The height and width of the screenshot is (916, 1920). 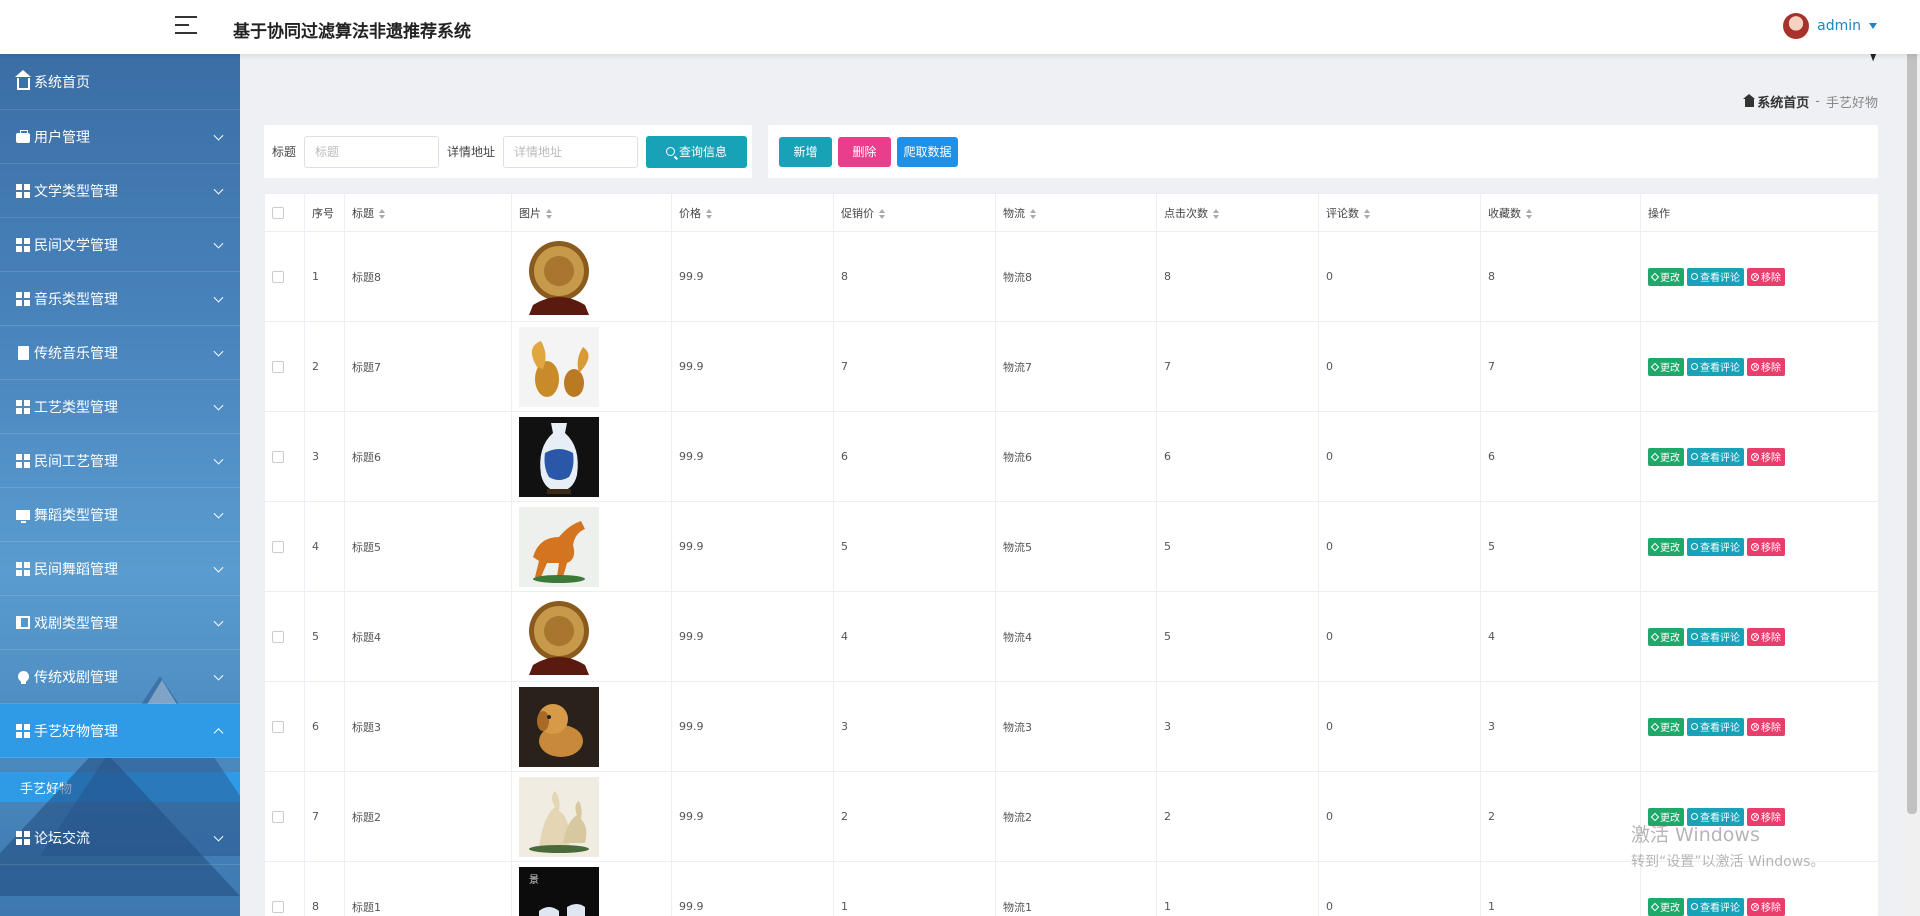 I want to click on col-header-comments: 评论数, so click(x=1399, y=212).